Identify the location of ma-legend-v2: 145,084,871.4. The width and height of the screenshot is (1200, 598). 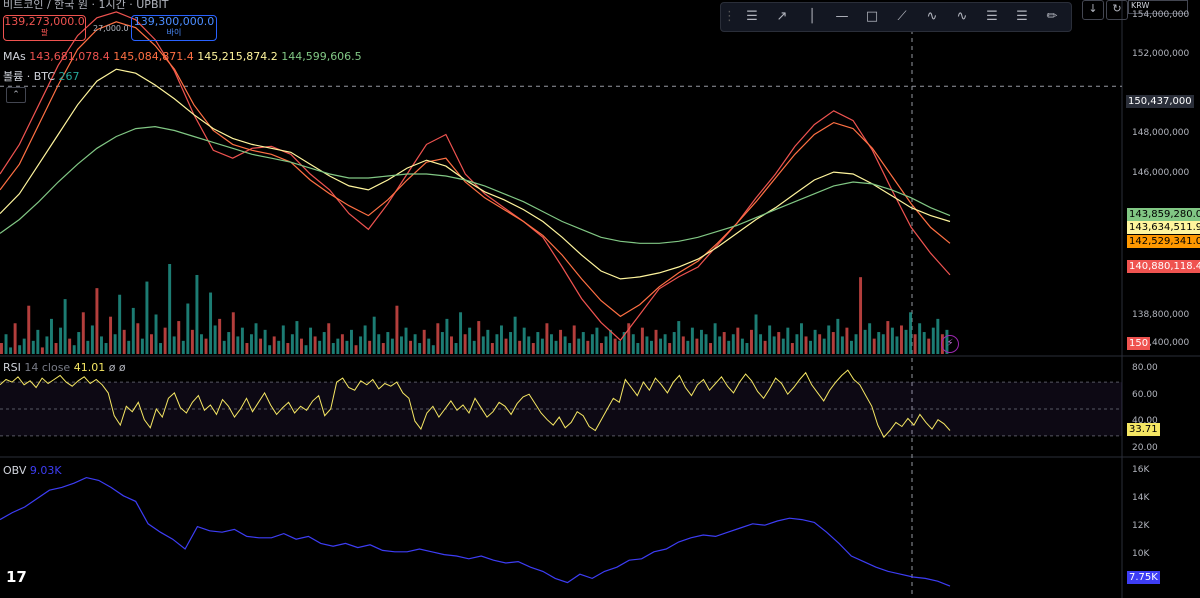
(153, 56).